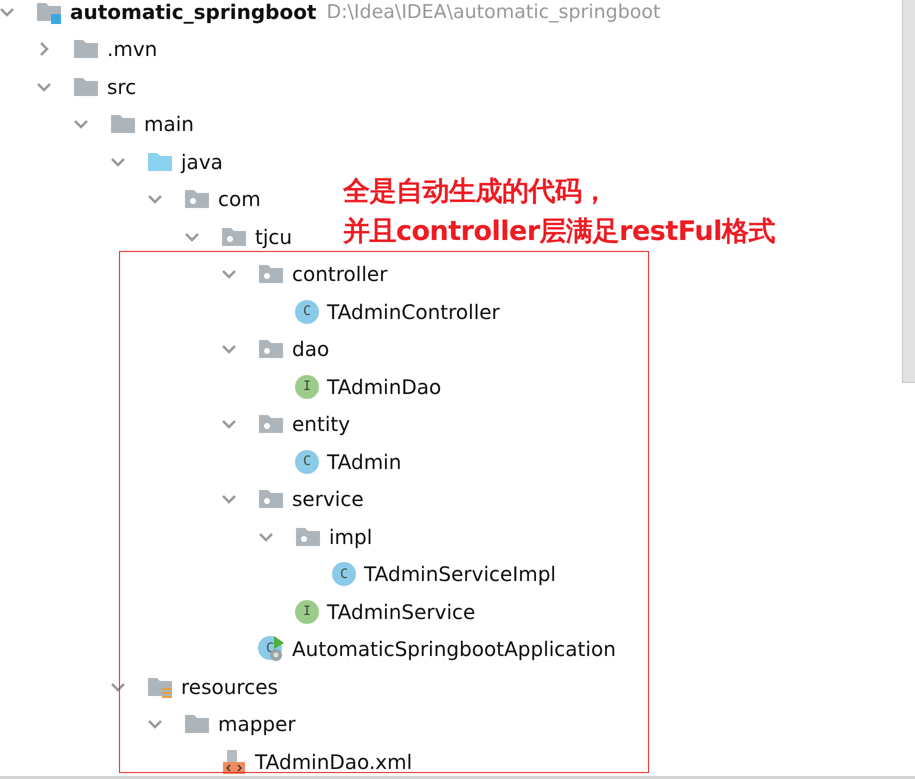  What do you see at coordinates (121, 86) in the screenshot?
I see `tree-item-label: src` at bounding box center [121, 86].